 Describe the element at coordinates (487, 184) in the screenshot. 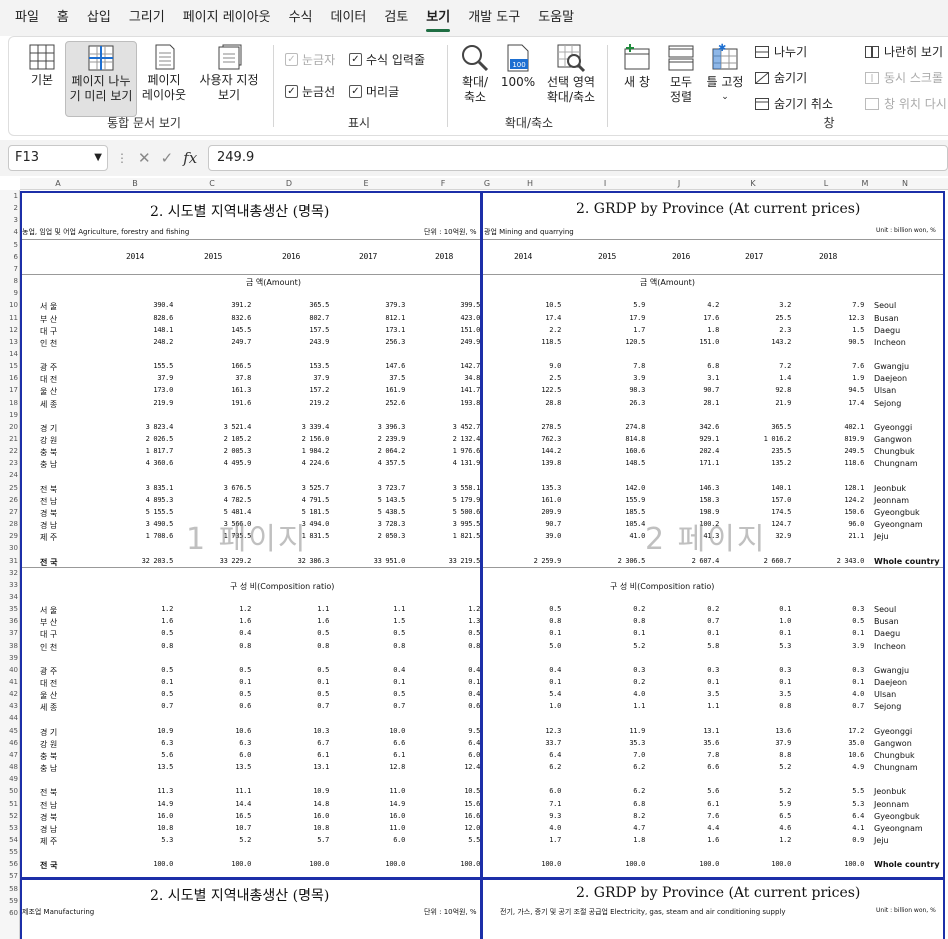

I see `column-header-G: G` at that location.